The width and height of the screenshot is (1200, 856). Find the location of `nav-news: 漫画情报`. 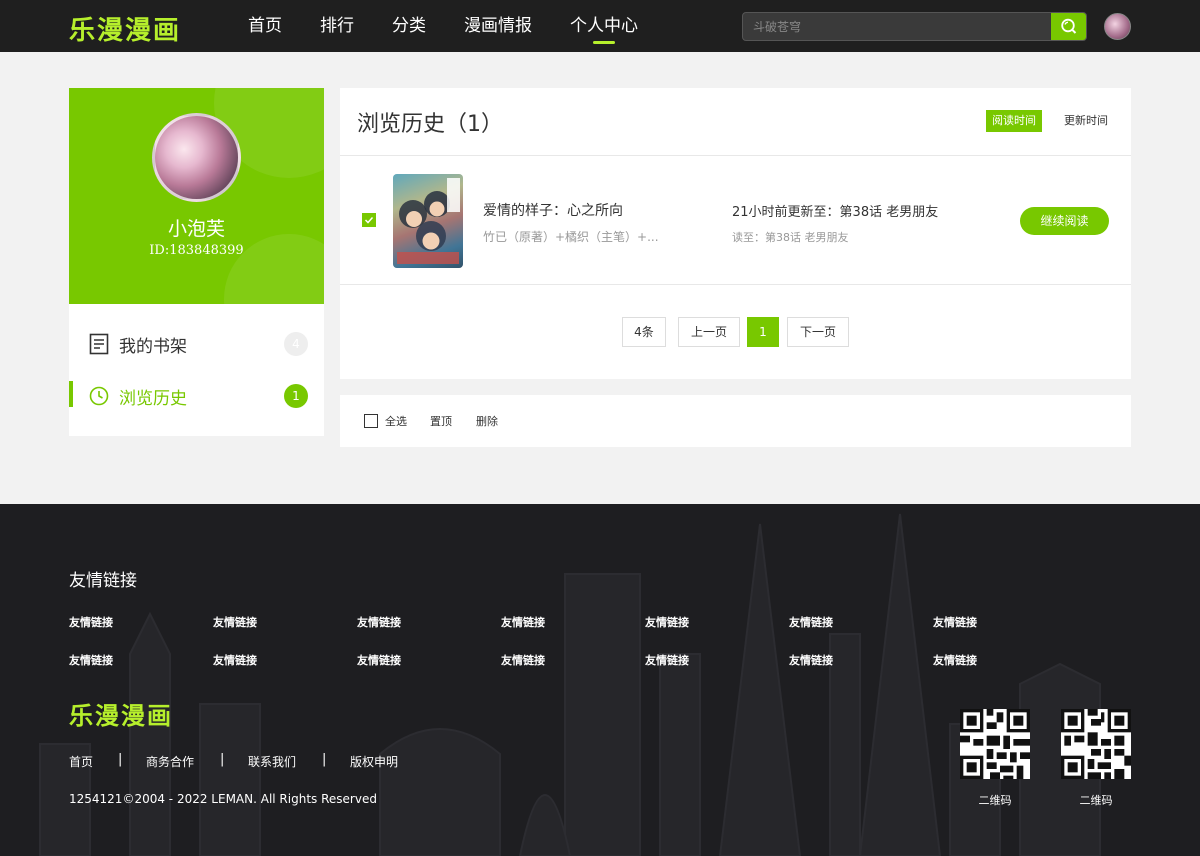

nav-news: 漫画情报 is located at coordinates (498, 26).